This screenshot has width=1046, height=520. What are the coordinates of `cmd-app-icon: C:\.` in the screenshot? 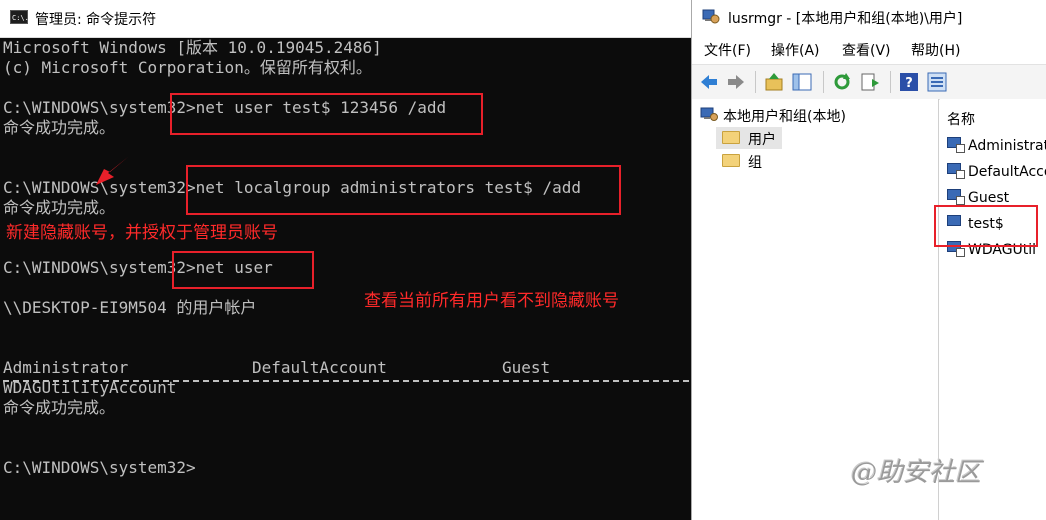 It's located at (19, 17).